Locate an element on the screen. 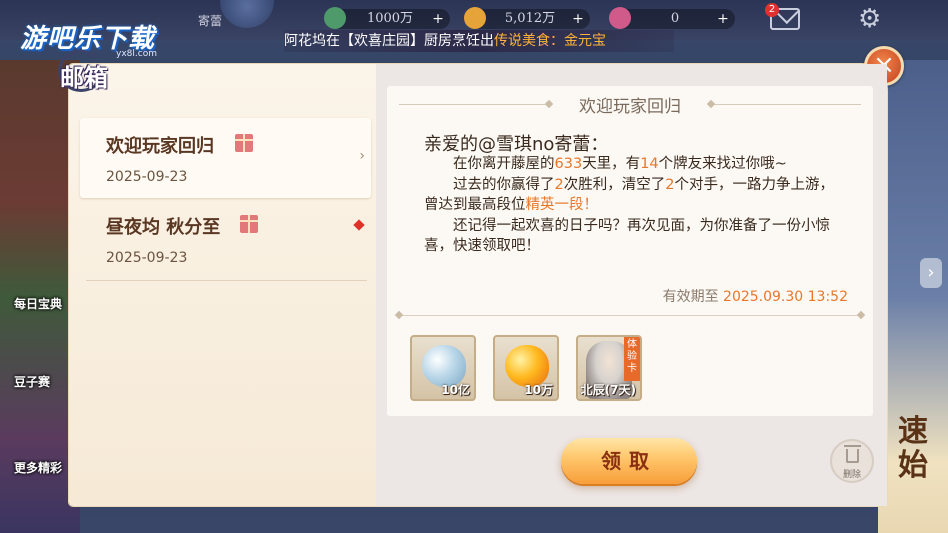  reward-quantity: 10亿 is located at coordinates (455, 390).